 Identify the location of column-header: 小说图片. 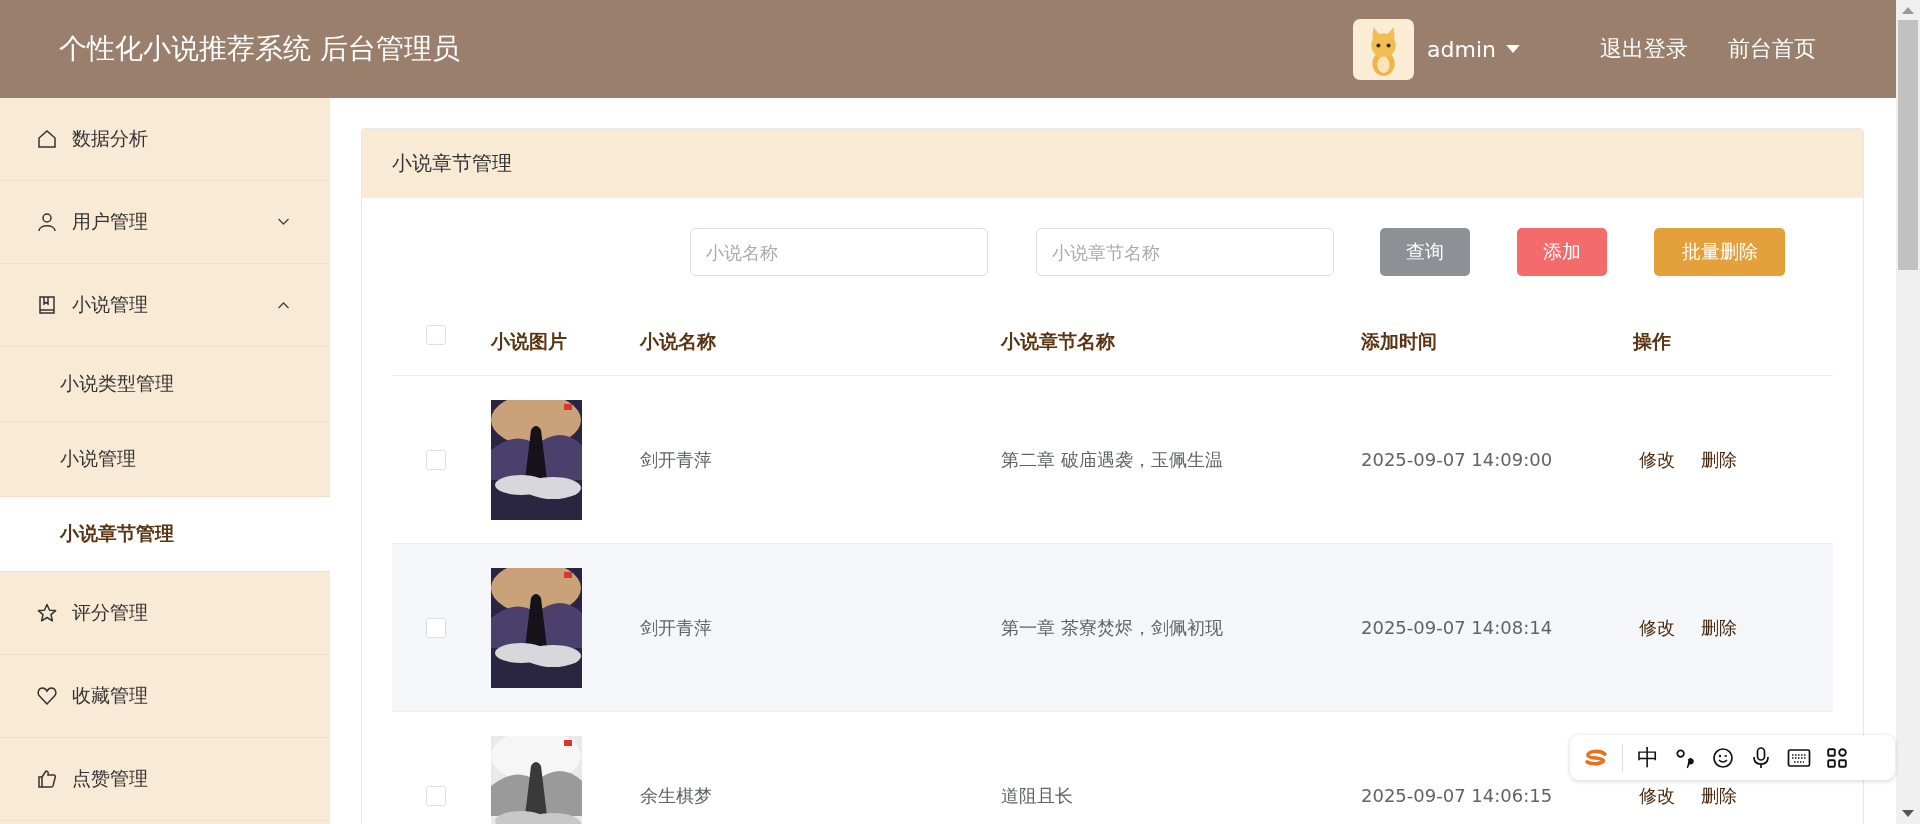
(529, 340).